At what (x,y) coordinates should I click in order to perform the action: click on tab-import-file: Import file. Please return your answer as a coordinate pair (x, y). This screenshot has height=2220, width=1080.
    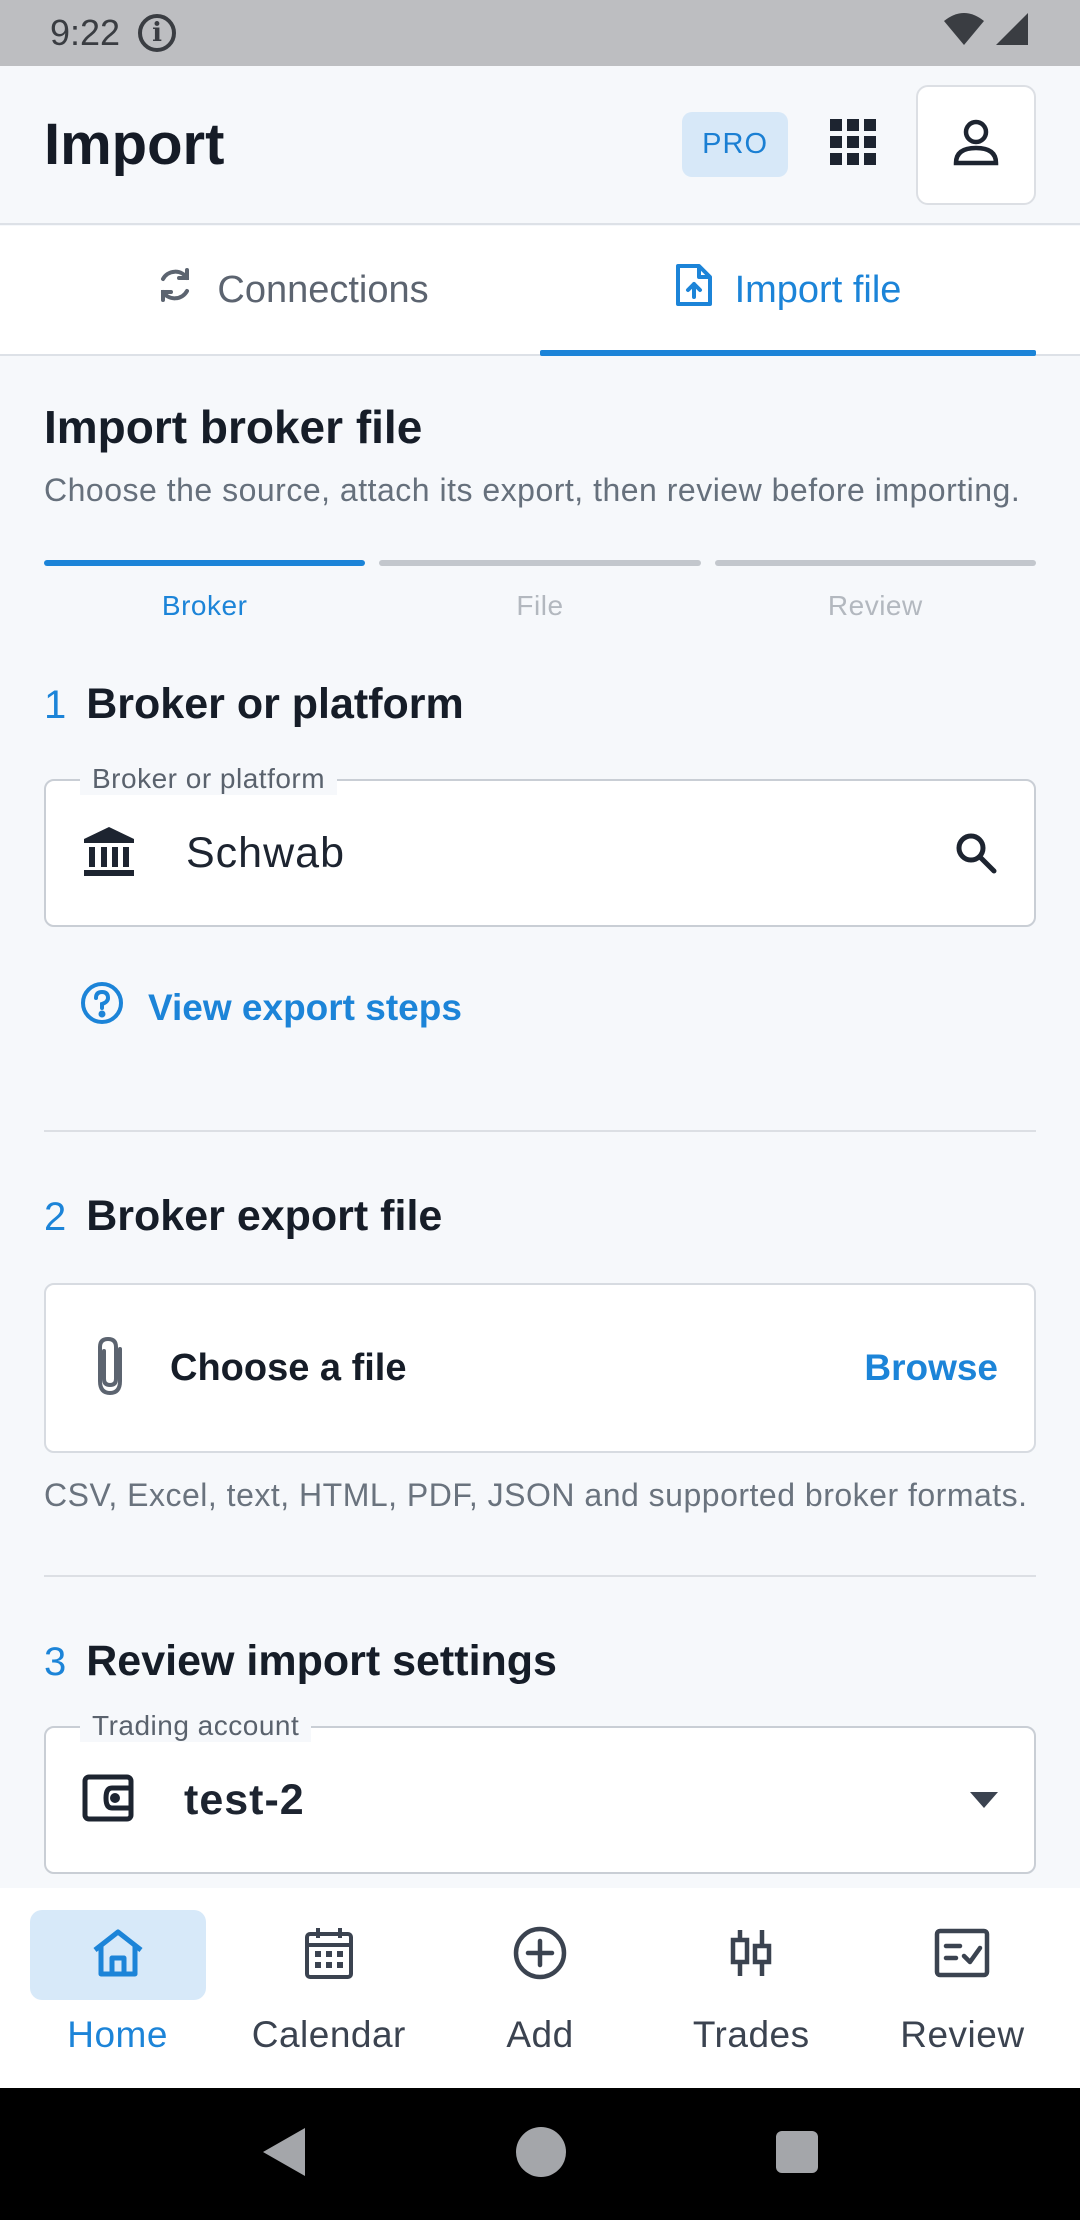
    Looking at the image, I should click on (788, 291).